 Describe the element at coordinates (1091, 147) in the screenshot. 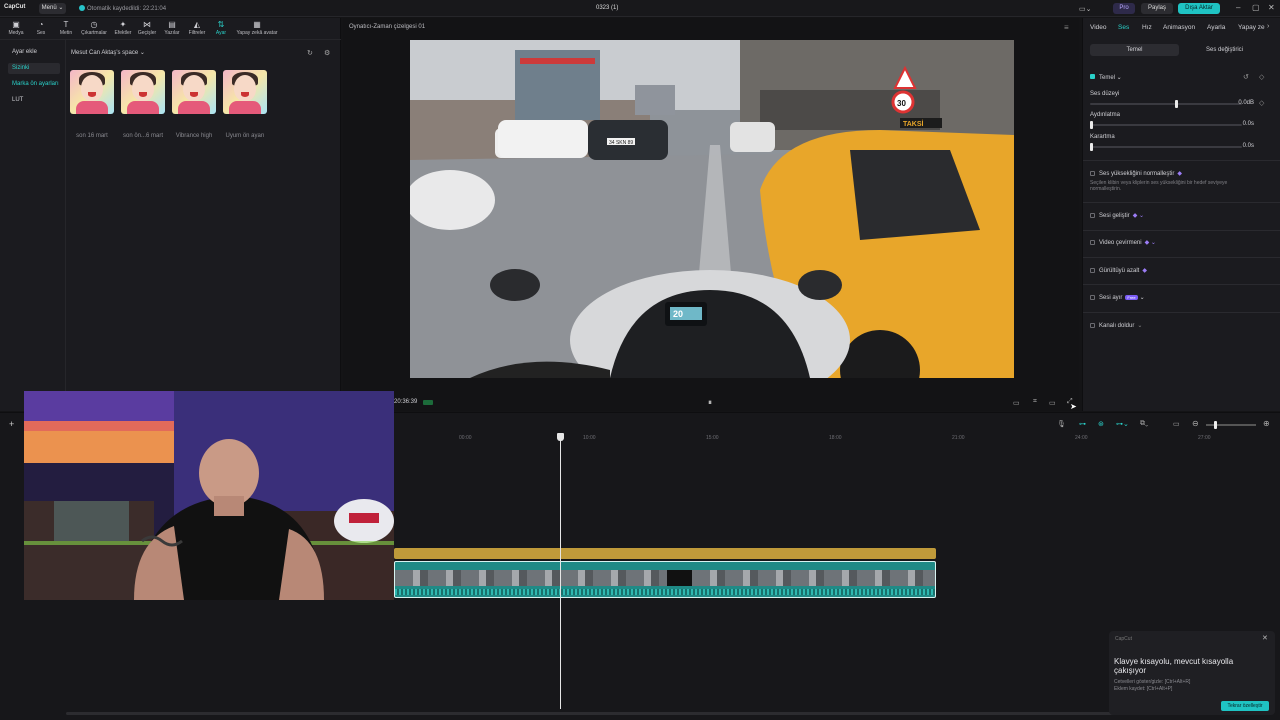

I see `fade-out-knob` at that location.